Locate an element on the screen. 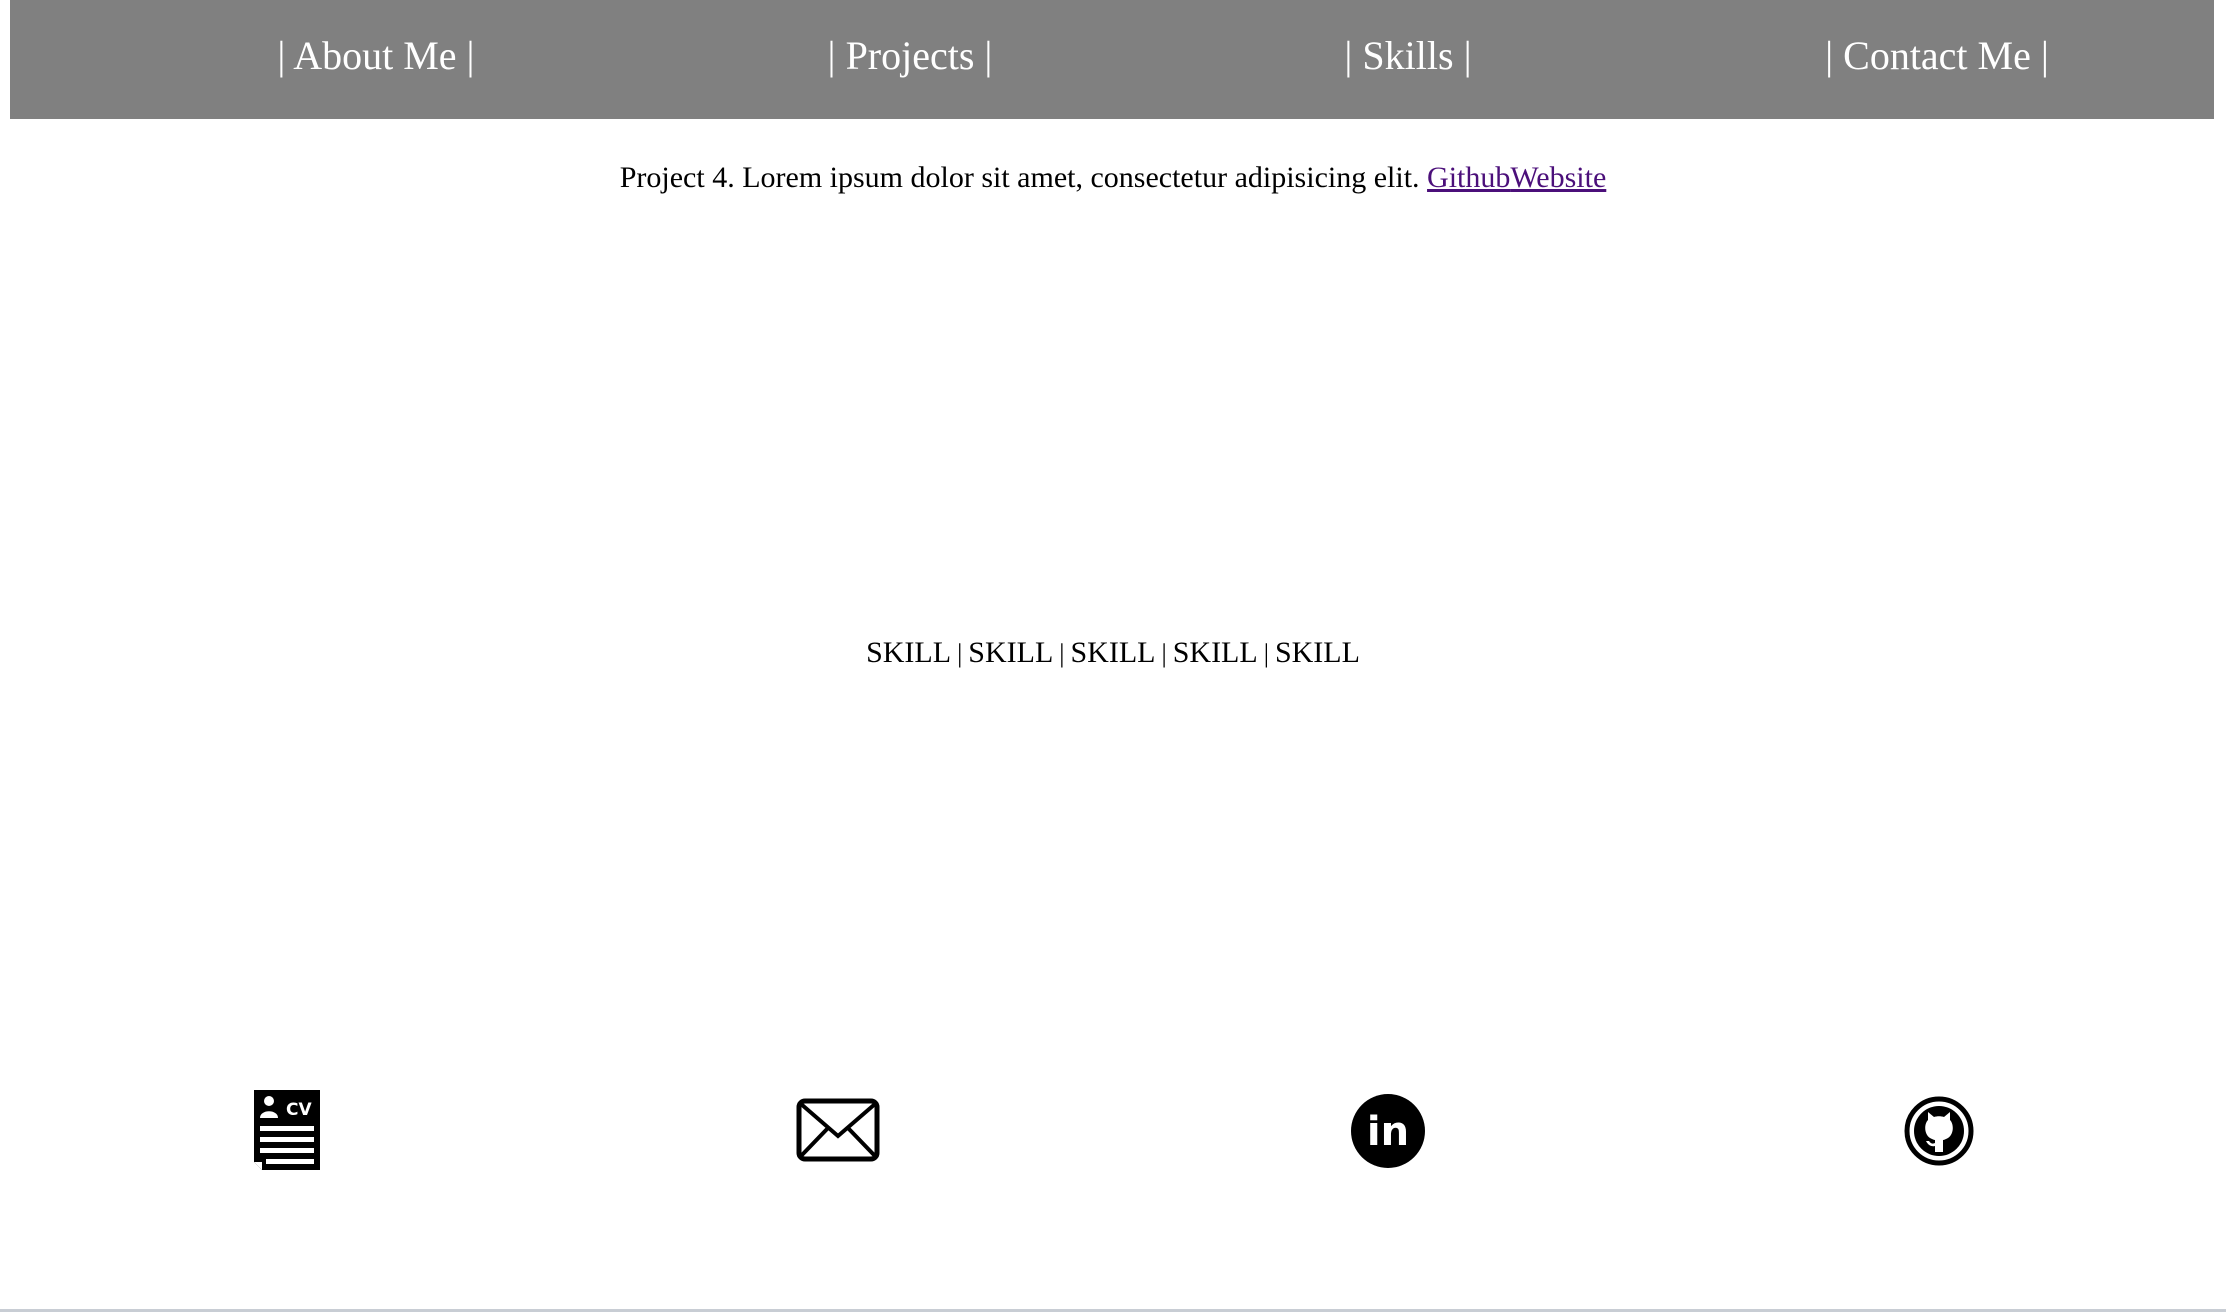 The height and width of the screenshot is (1312, 2226). cv-document-icon: CV is located at coordinates (287, 1130).